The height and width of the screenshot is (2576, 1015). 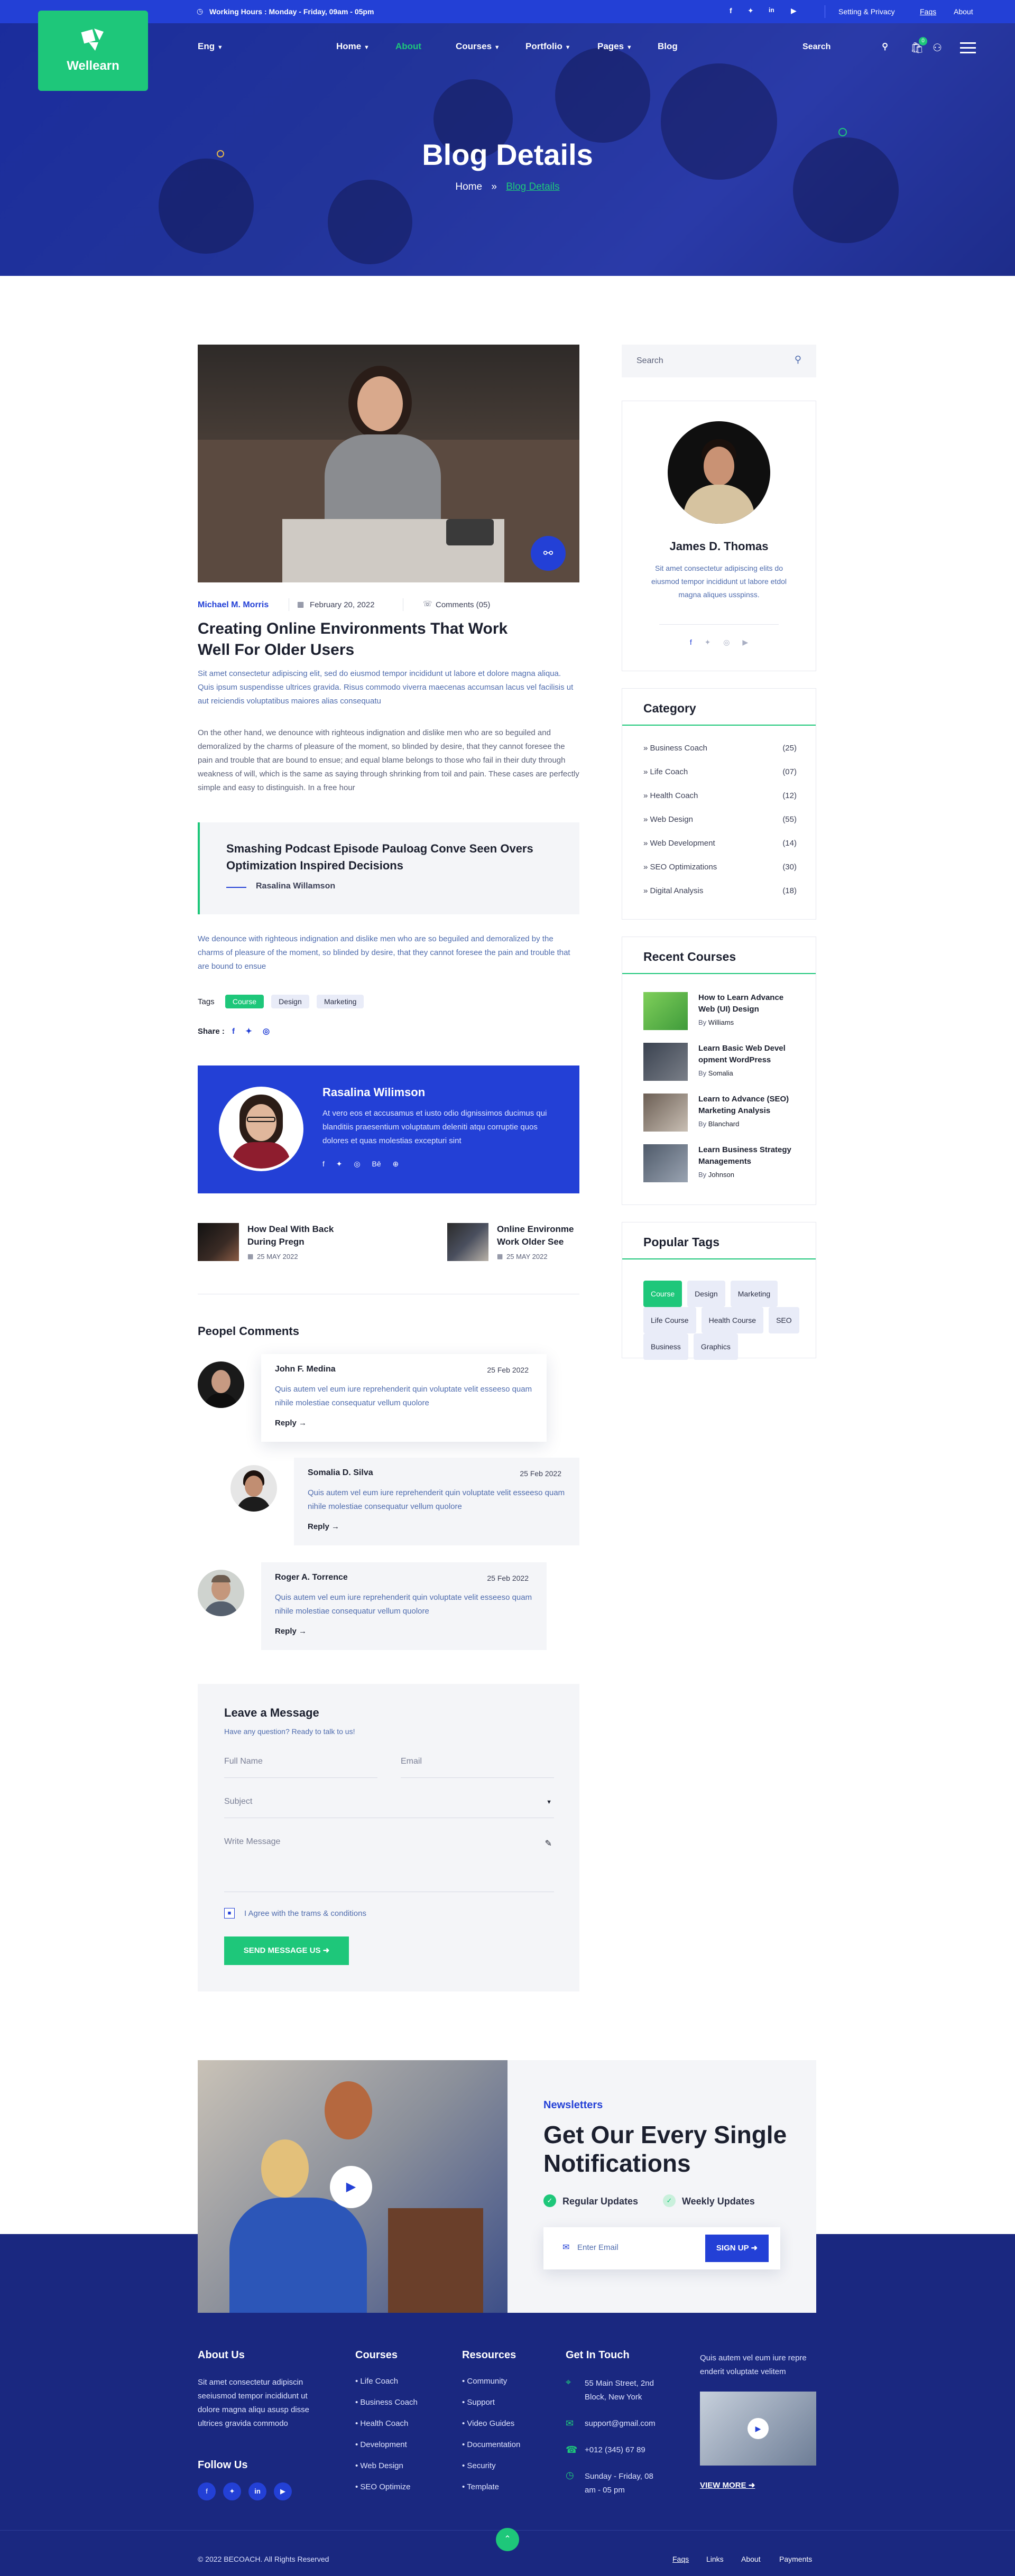 I want to click on subject-select: Subject ▼, so click(x=389, y=1807).